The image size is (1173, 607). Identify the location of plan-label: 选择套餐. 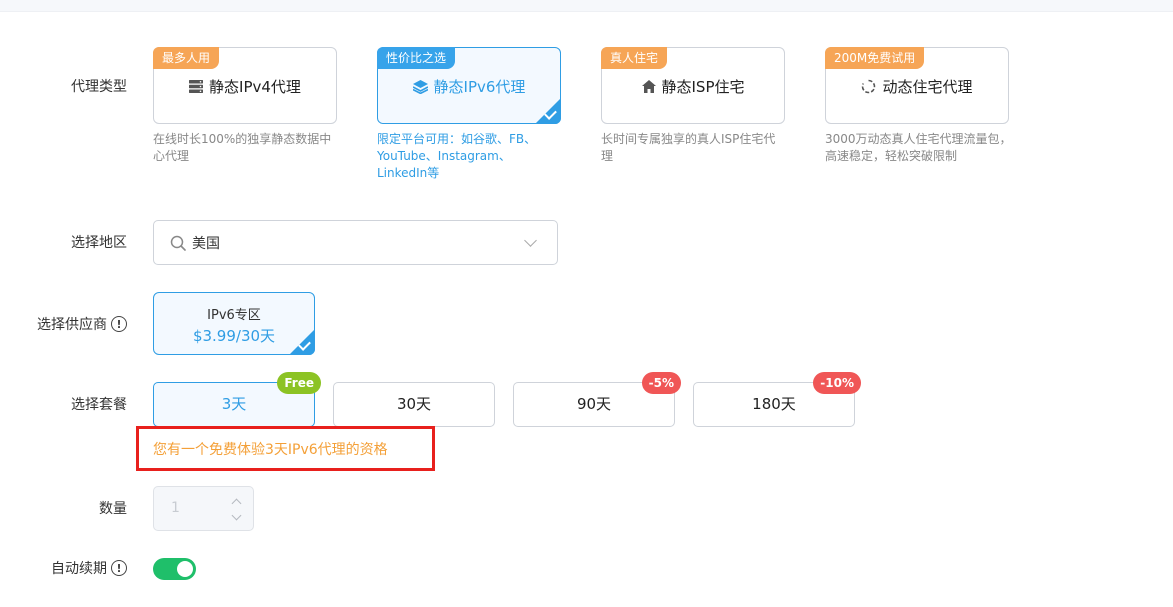
(73, 404).